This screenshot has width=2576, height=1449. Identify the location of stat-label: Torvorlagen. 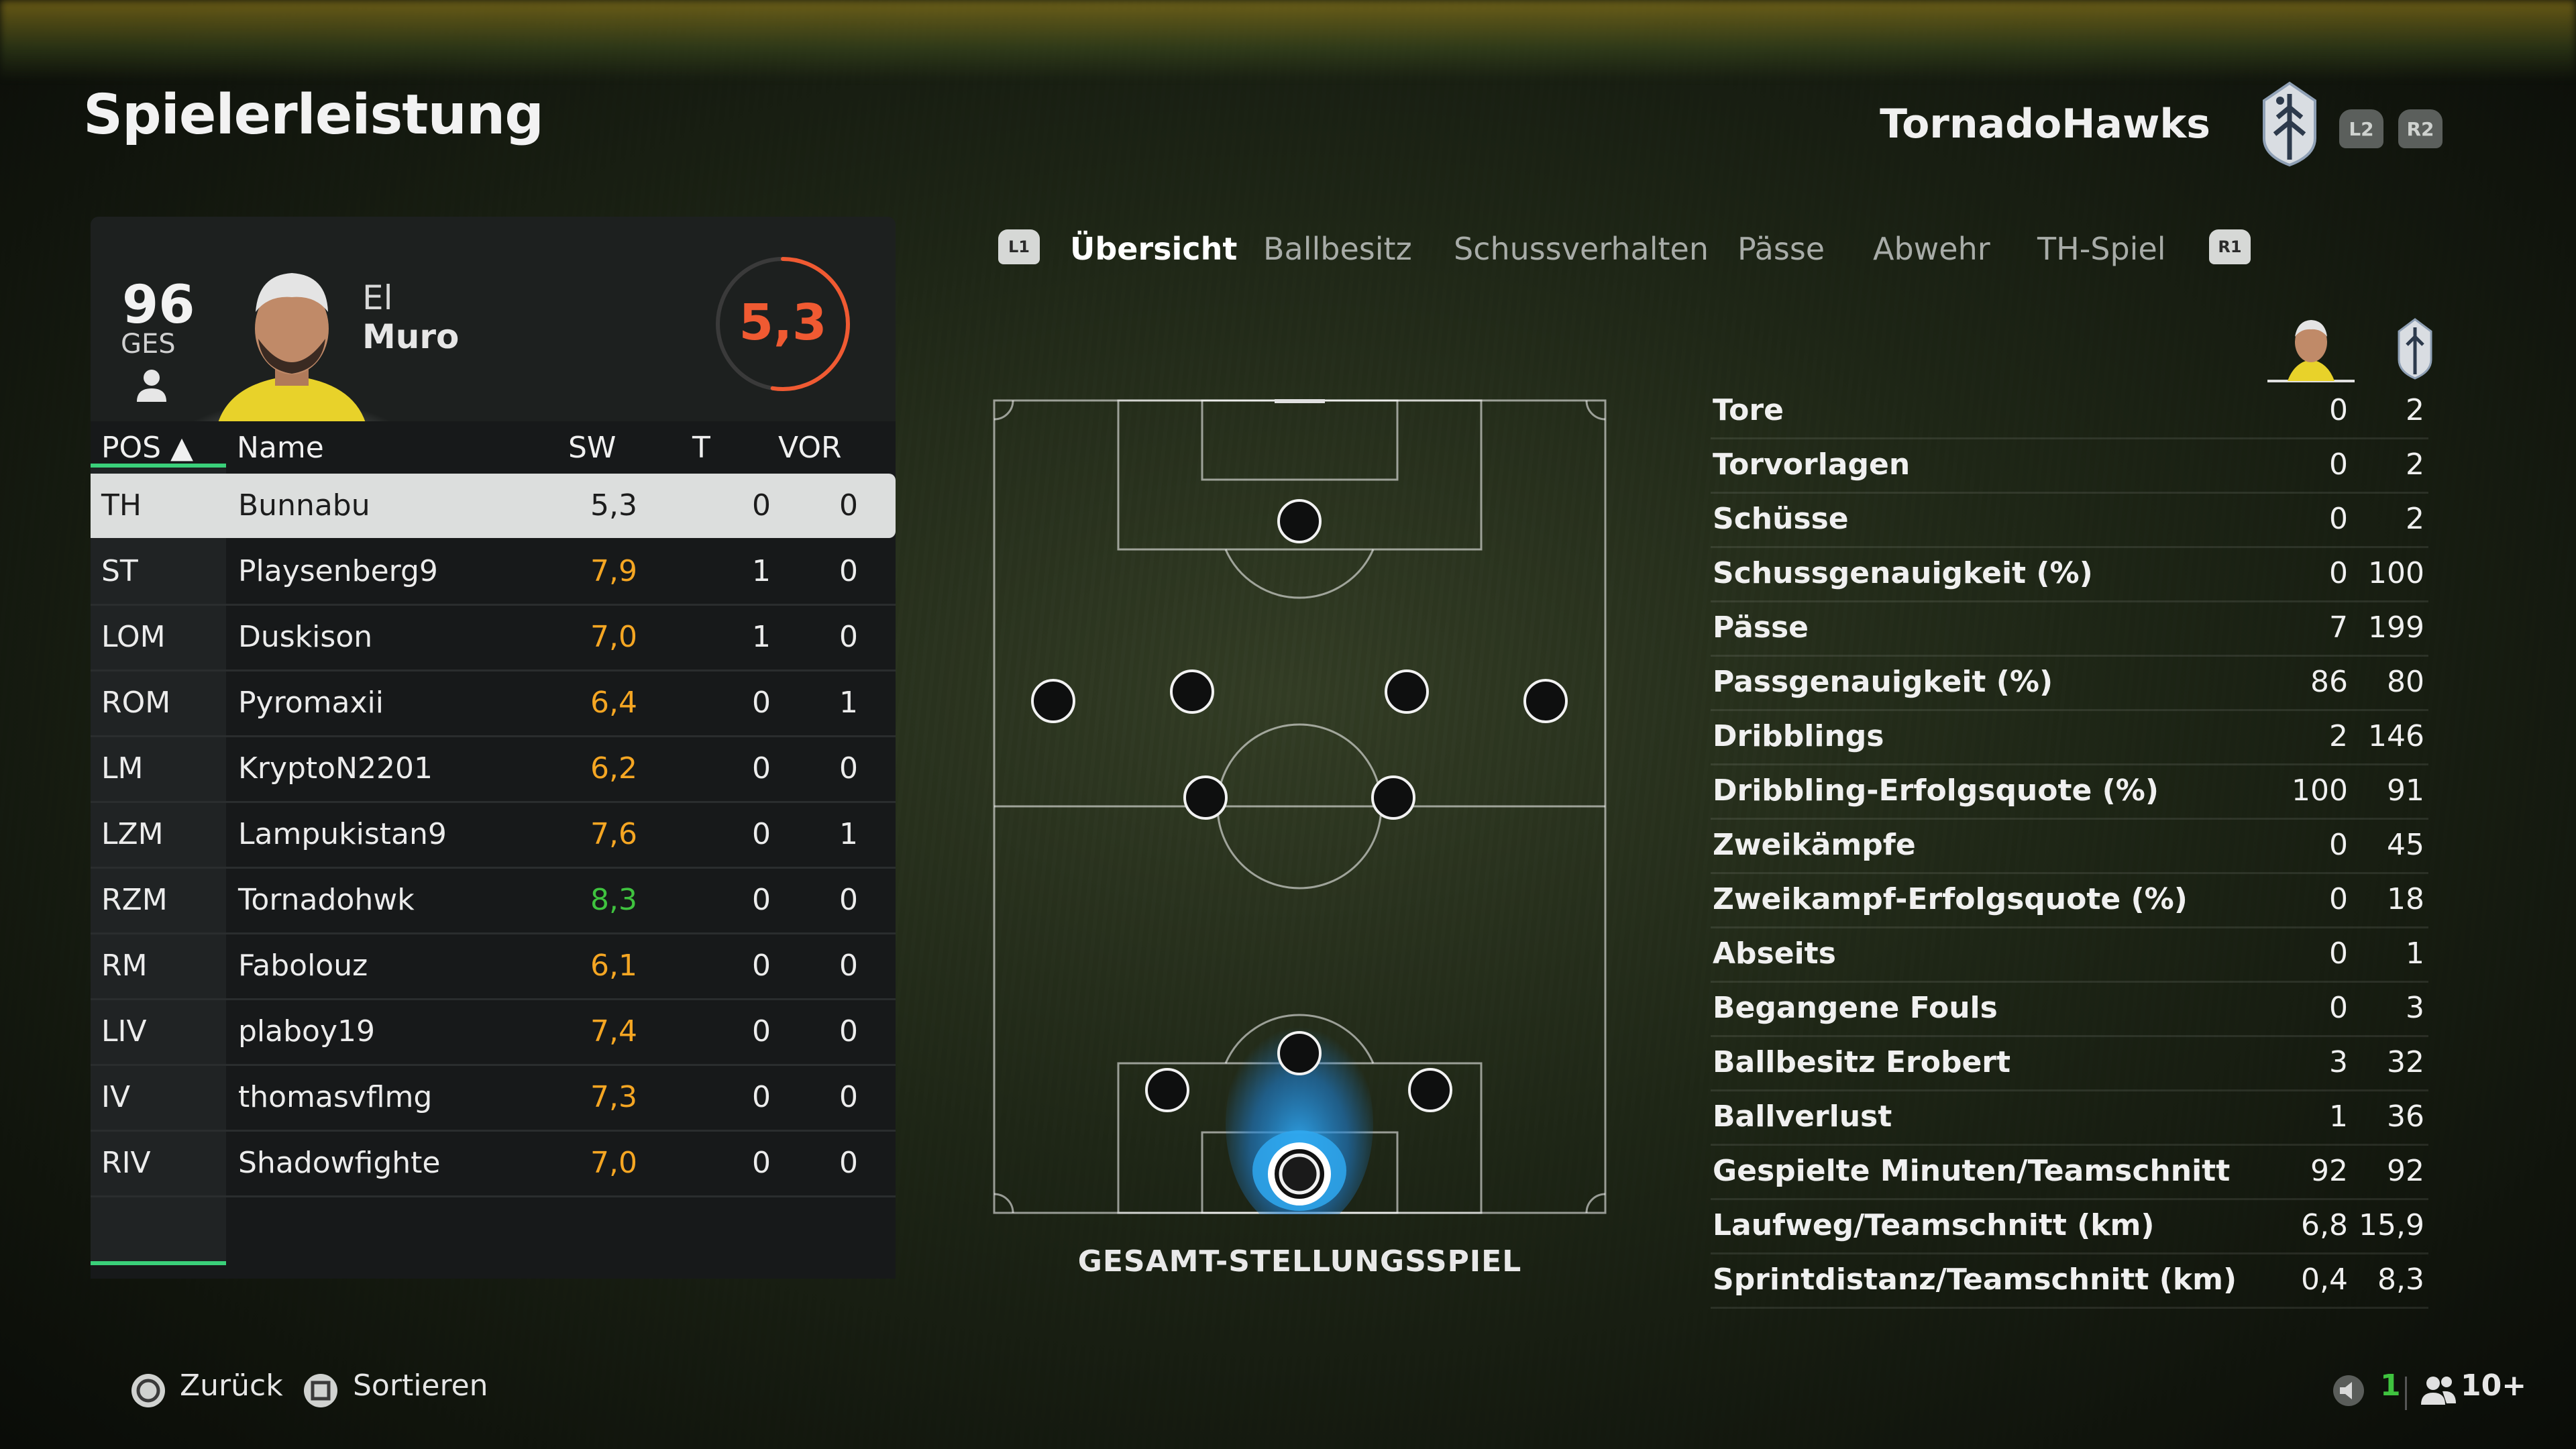
(1812, 464).